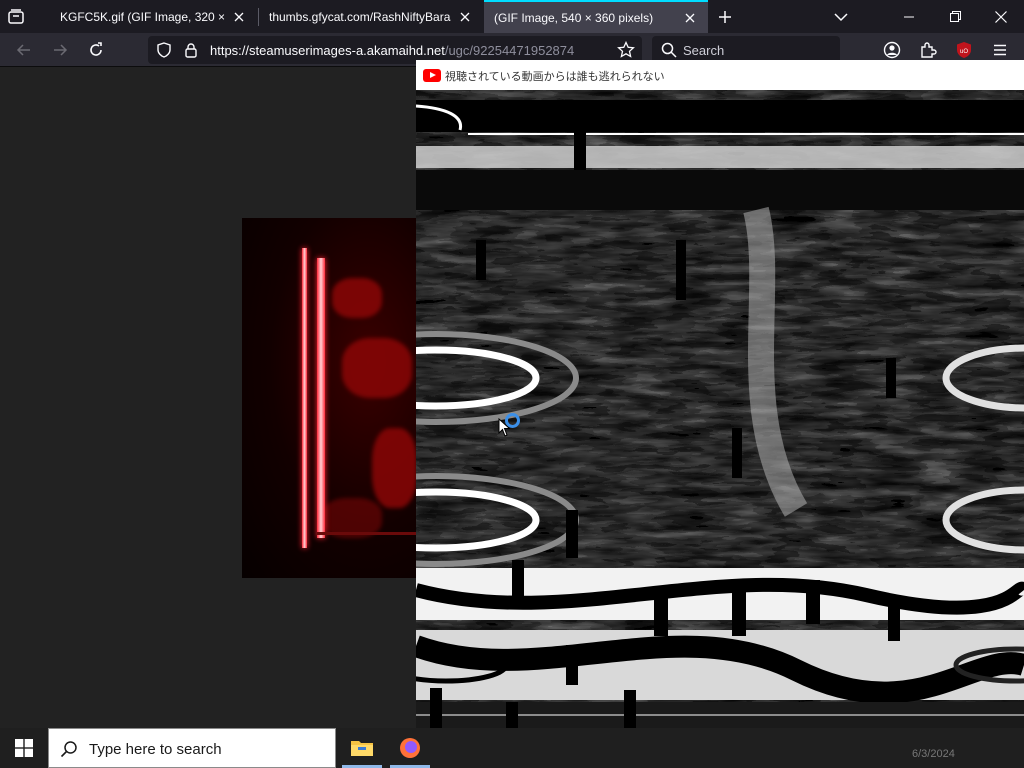  I want to click on restore-icon, so click(955, 16).